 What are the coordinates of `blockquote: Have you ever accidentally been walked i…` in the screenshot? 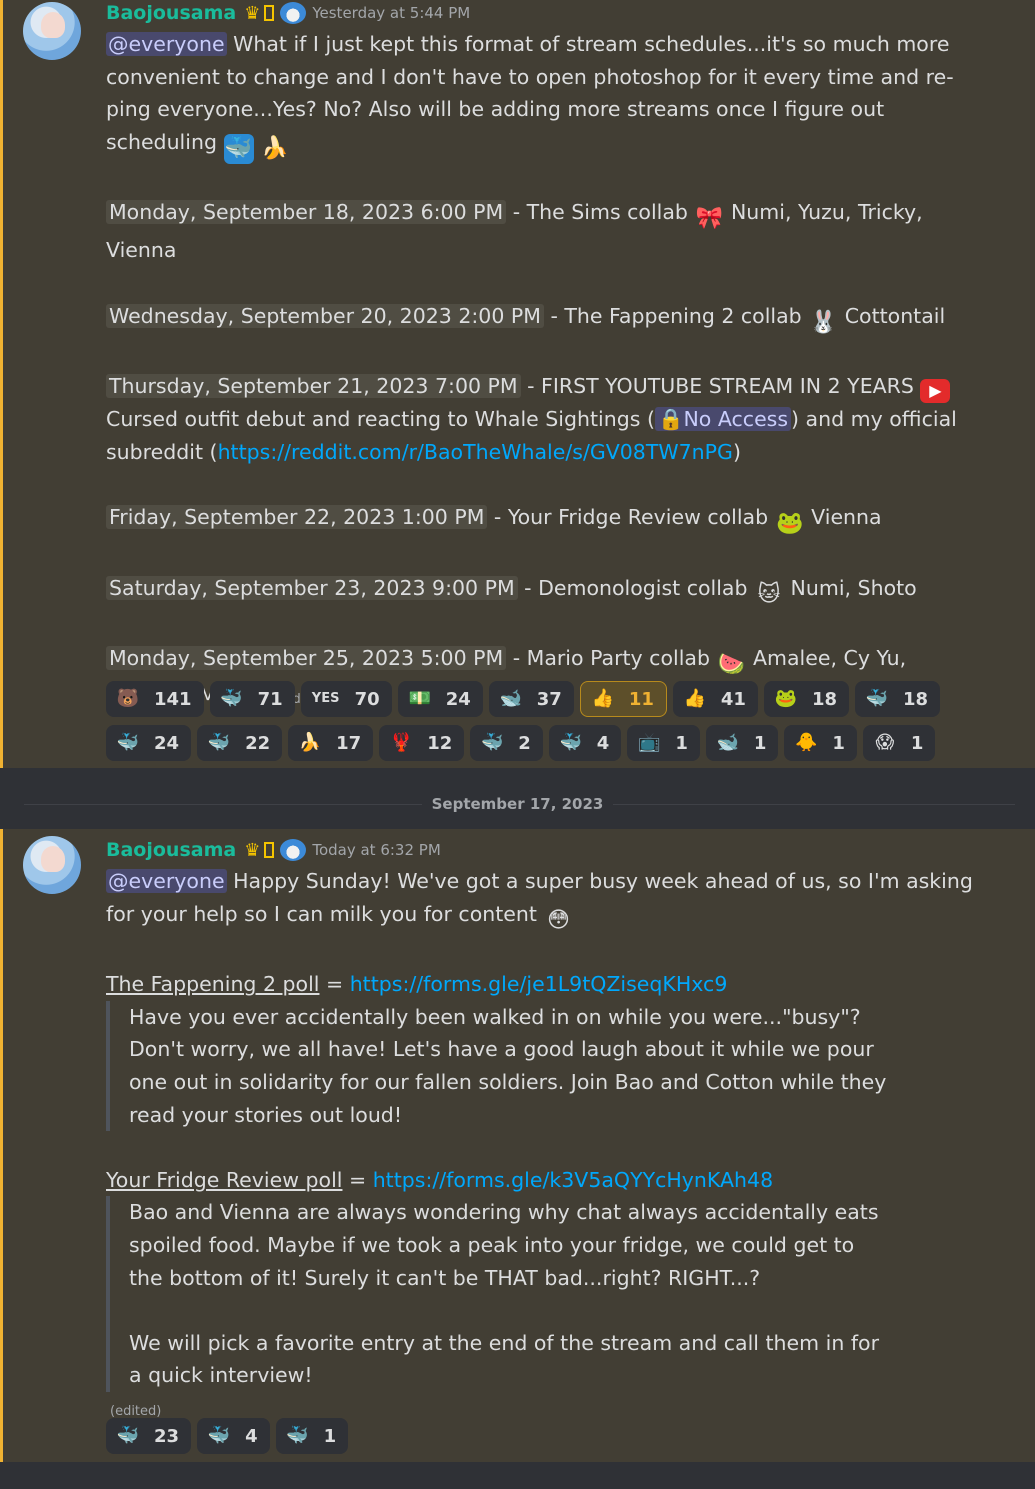 It's located at (497, 1066).